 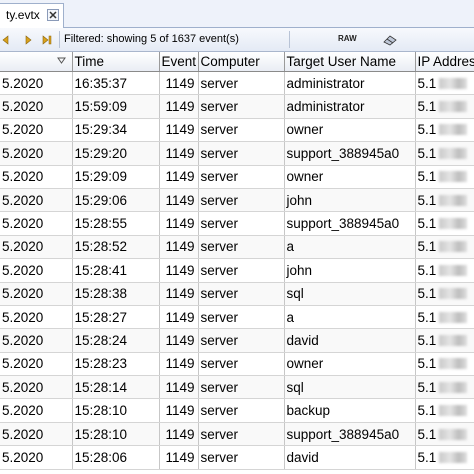 What do you see at coordinates (237, 83) in the screenshot?
I see `table-row: 5.2020 16:35:37 1149 server administrator 5.1` at bounding box center [237, 83].